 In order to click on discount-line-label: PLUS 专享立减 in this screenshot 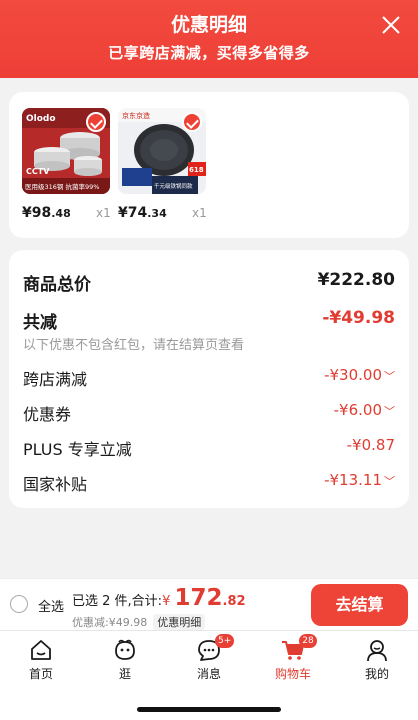, I will do `click(77, 449)`.